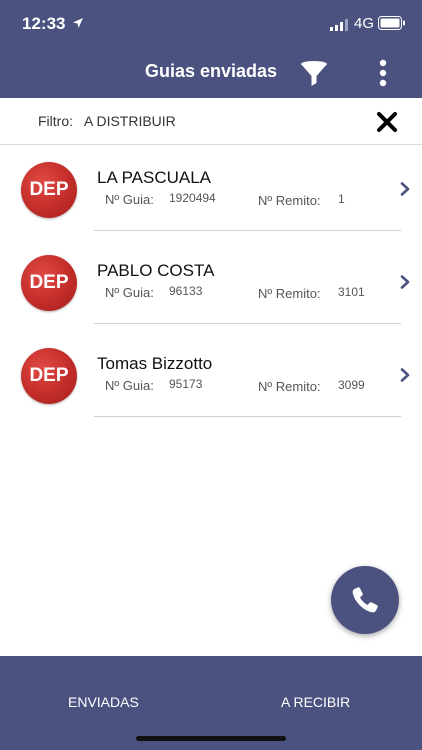  I want to click on filter-bar: Filtro: A DISTRIBUIR, so click(211, 121).